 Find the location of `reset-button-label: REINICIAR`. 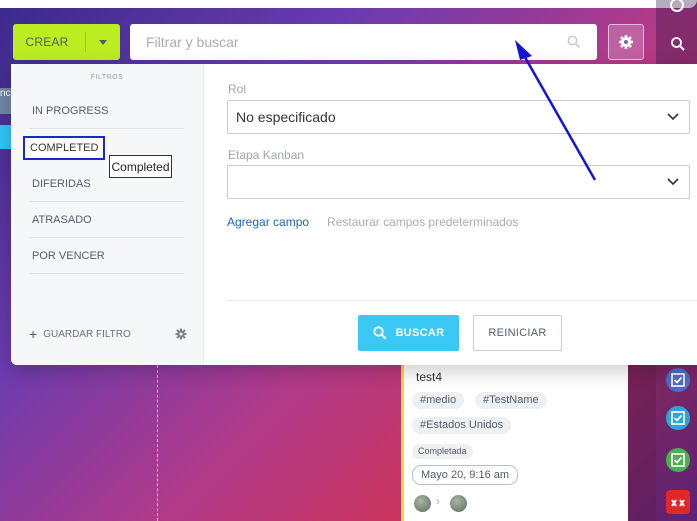

reset-button-label: REINICIAR is located at coordinates (517, 333).